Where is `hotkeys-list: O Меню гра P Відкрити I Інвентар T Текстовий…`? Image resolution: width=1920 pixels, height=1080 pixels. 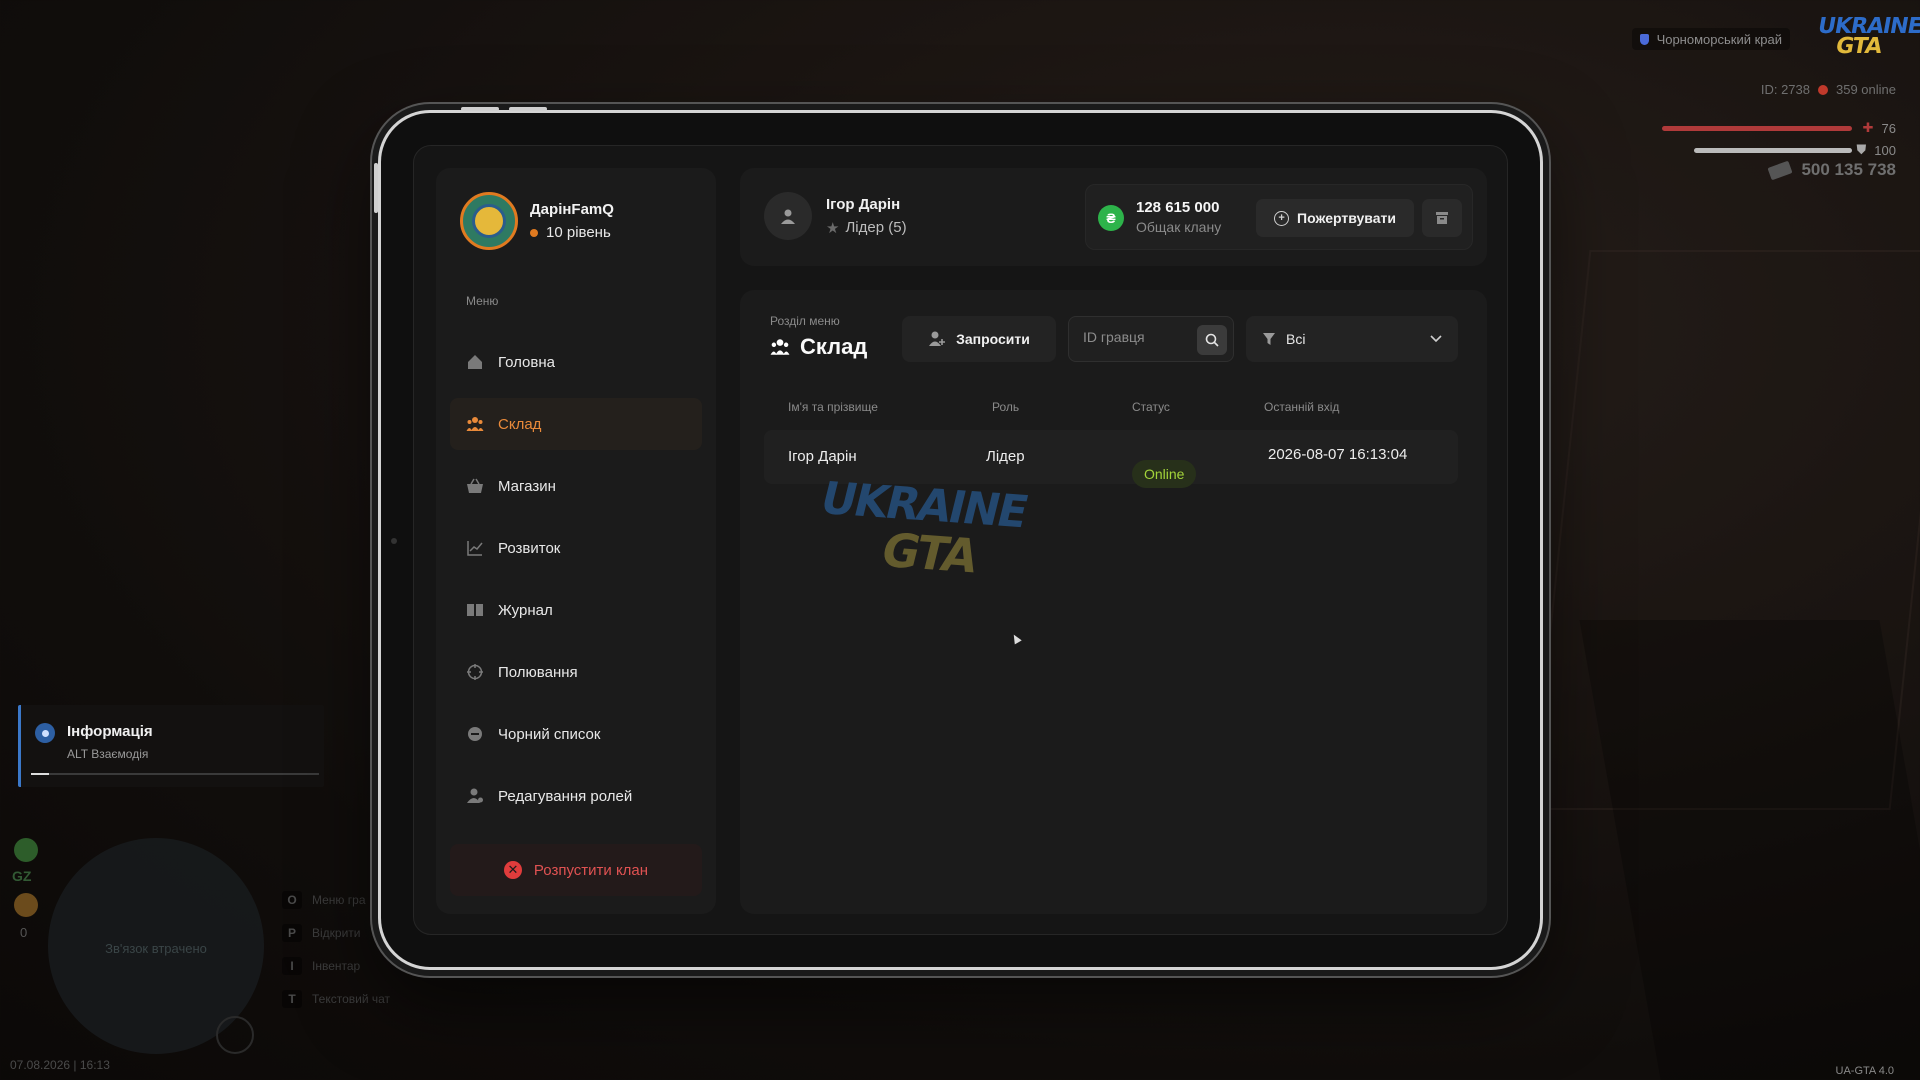 hotkeys-list: O Меню гра P Відкрити I Інвентар T Текстовий… is located at coordinates (336, 950).